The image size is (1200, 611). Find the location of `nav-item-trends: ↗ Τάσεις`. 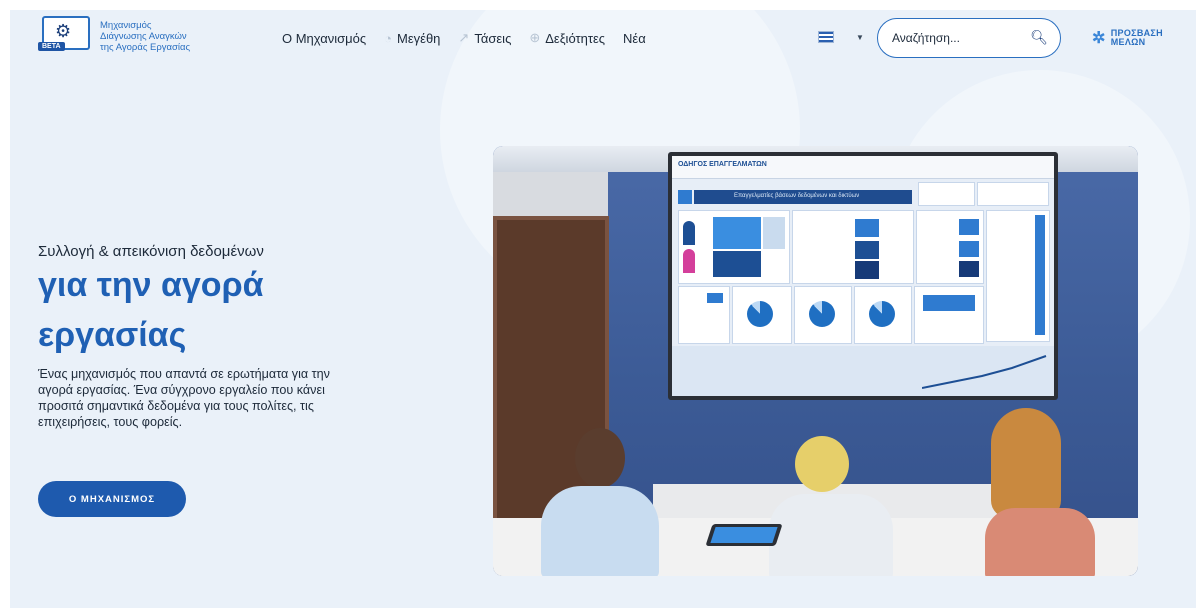

nav-item-trends: ↗ Τάσεις is located at coordinates (484, 38).